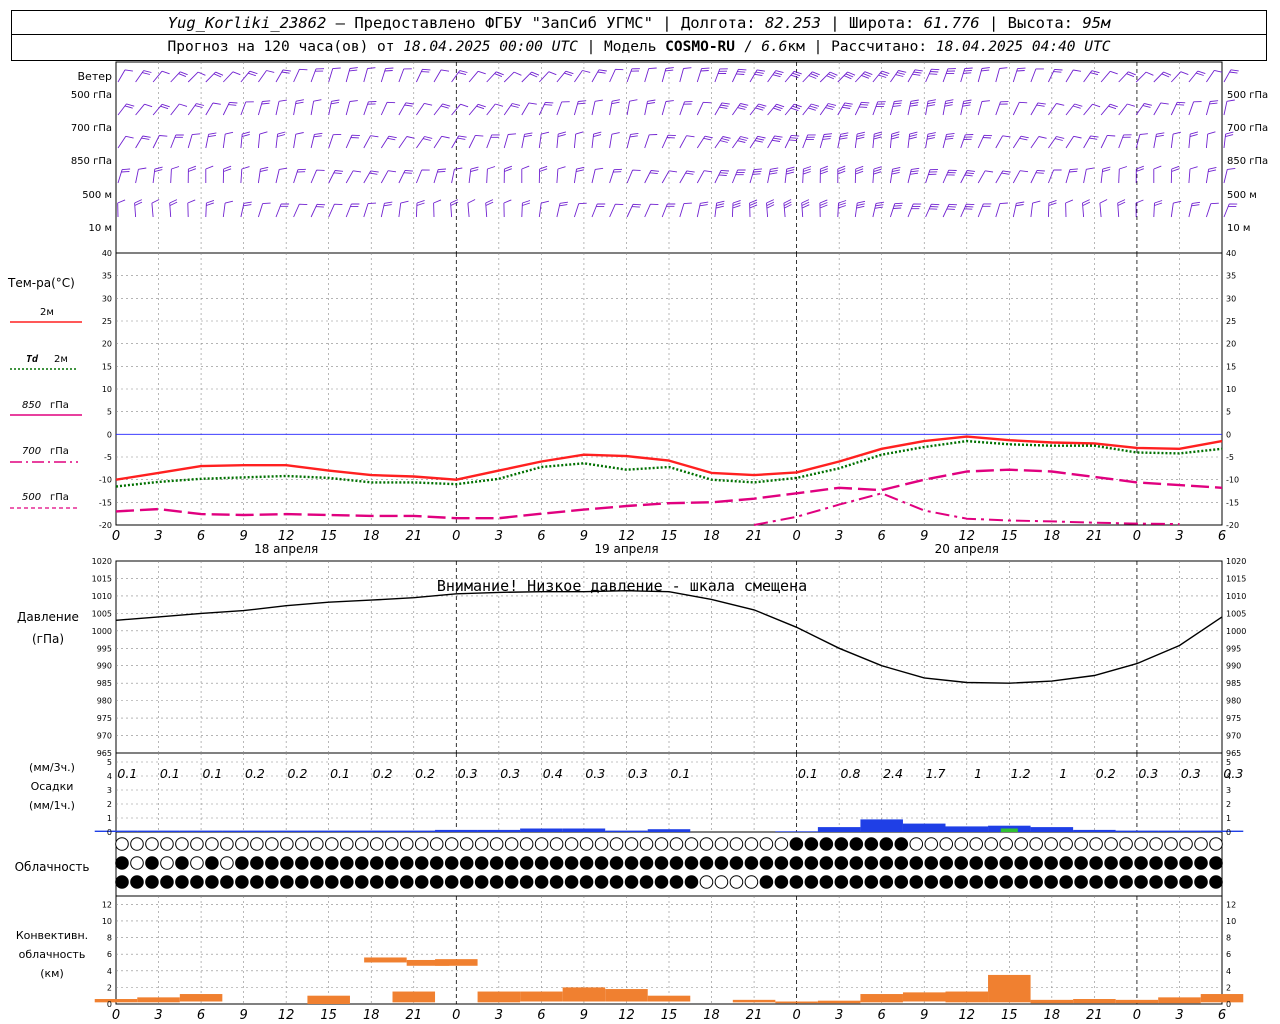 Image resolution: width=1280 pixels, height=1024 pixels. What do you see at coordinates (1232, 502) in the screenshot?
I see `temp-tick-label-right: -15` at bounding box center [1232, 502].